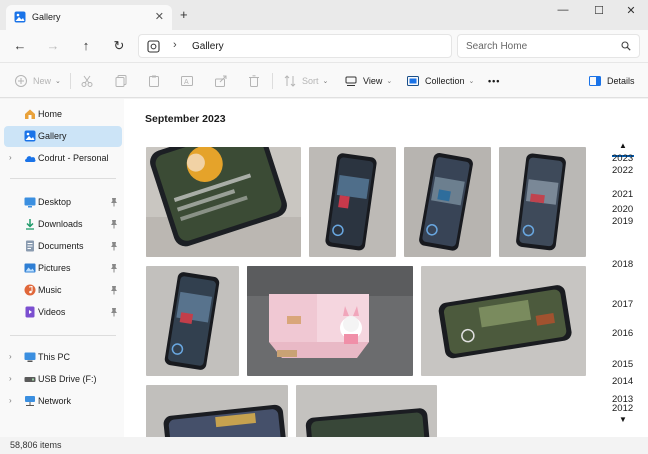  I want to click on copy-icon, so click(121, 81).